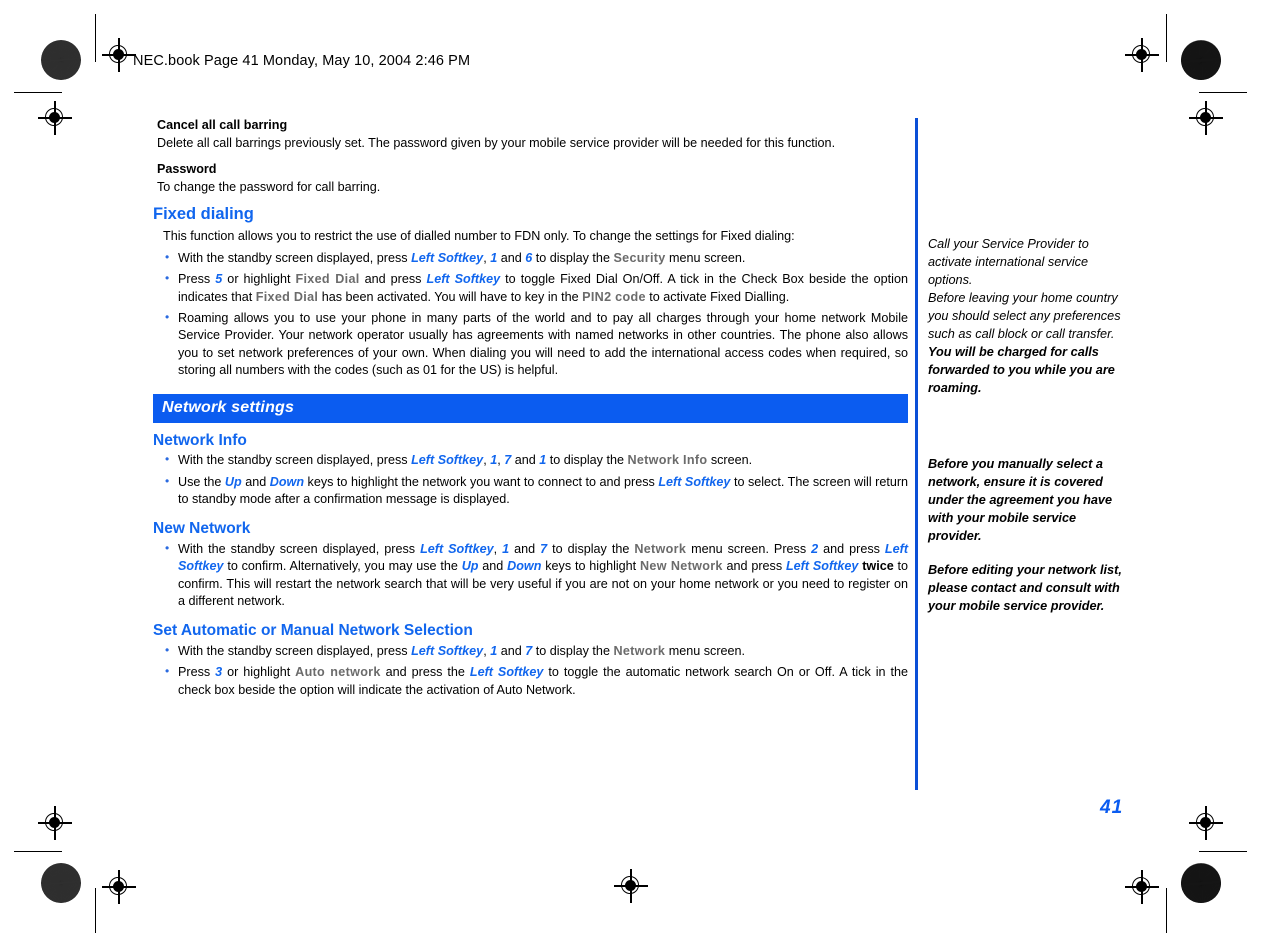 This screenshot has width=1262, height=944. Describe the element at coordinates (1206, 118) in the screenshot. I see `registration-target-right-upper` at that location.